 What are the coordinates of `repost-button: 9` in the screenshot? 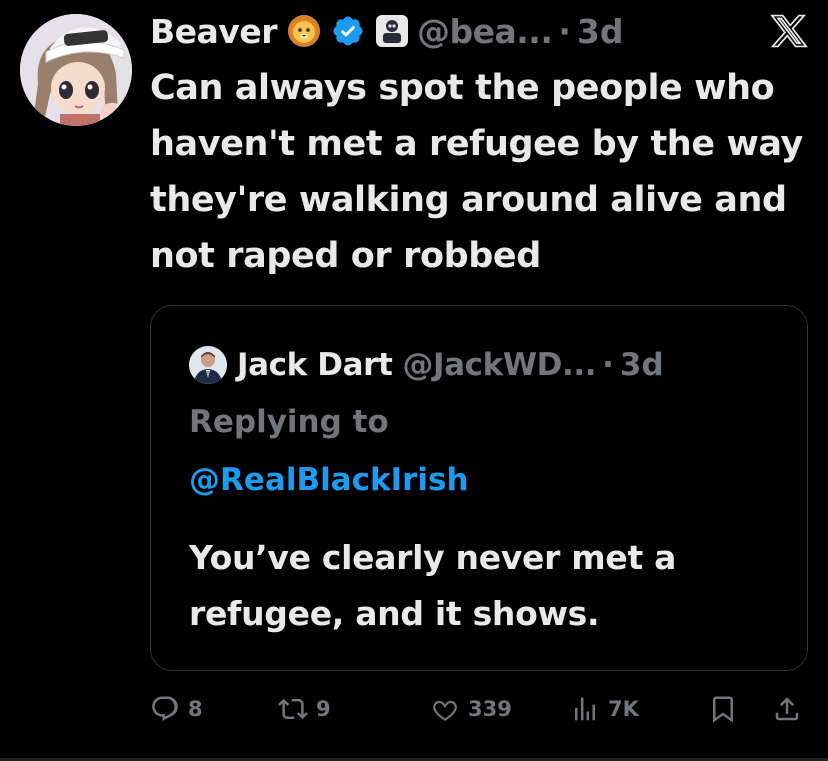 It's located at (304, 709).